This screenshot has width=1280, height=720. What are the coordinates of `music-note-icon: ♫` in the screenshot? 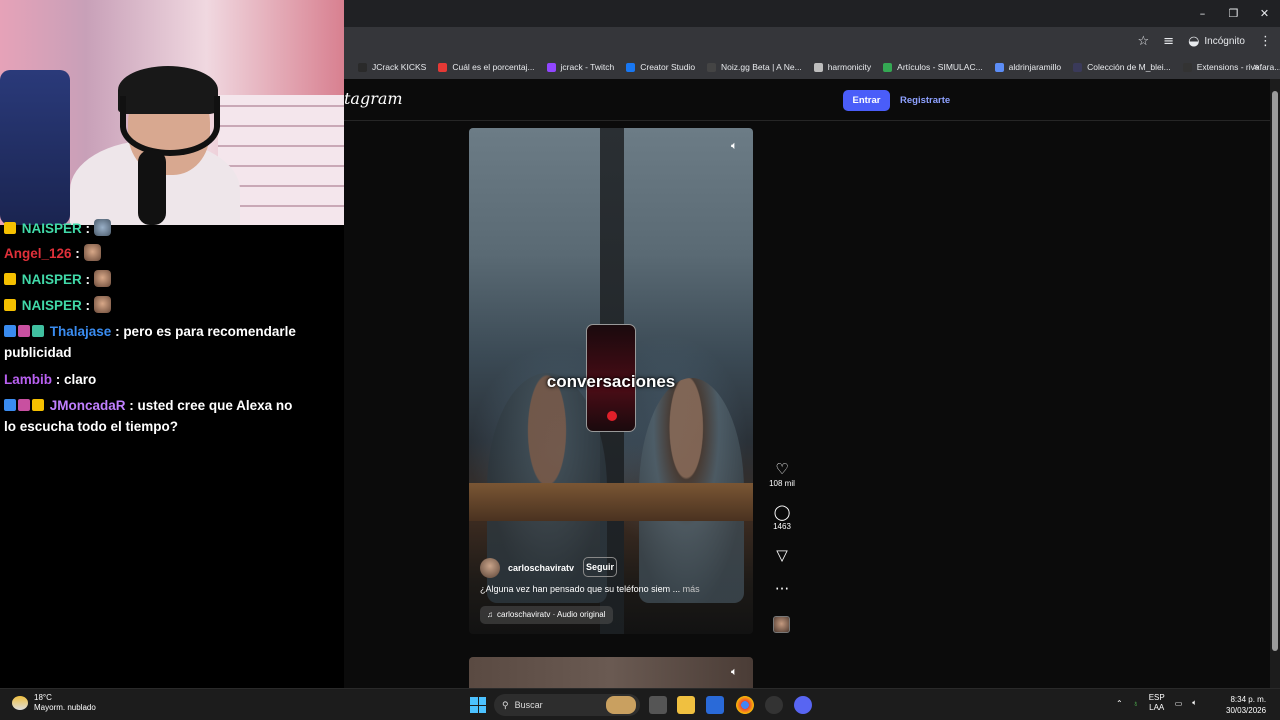 It's located at (490, 614).